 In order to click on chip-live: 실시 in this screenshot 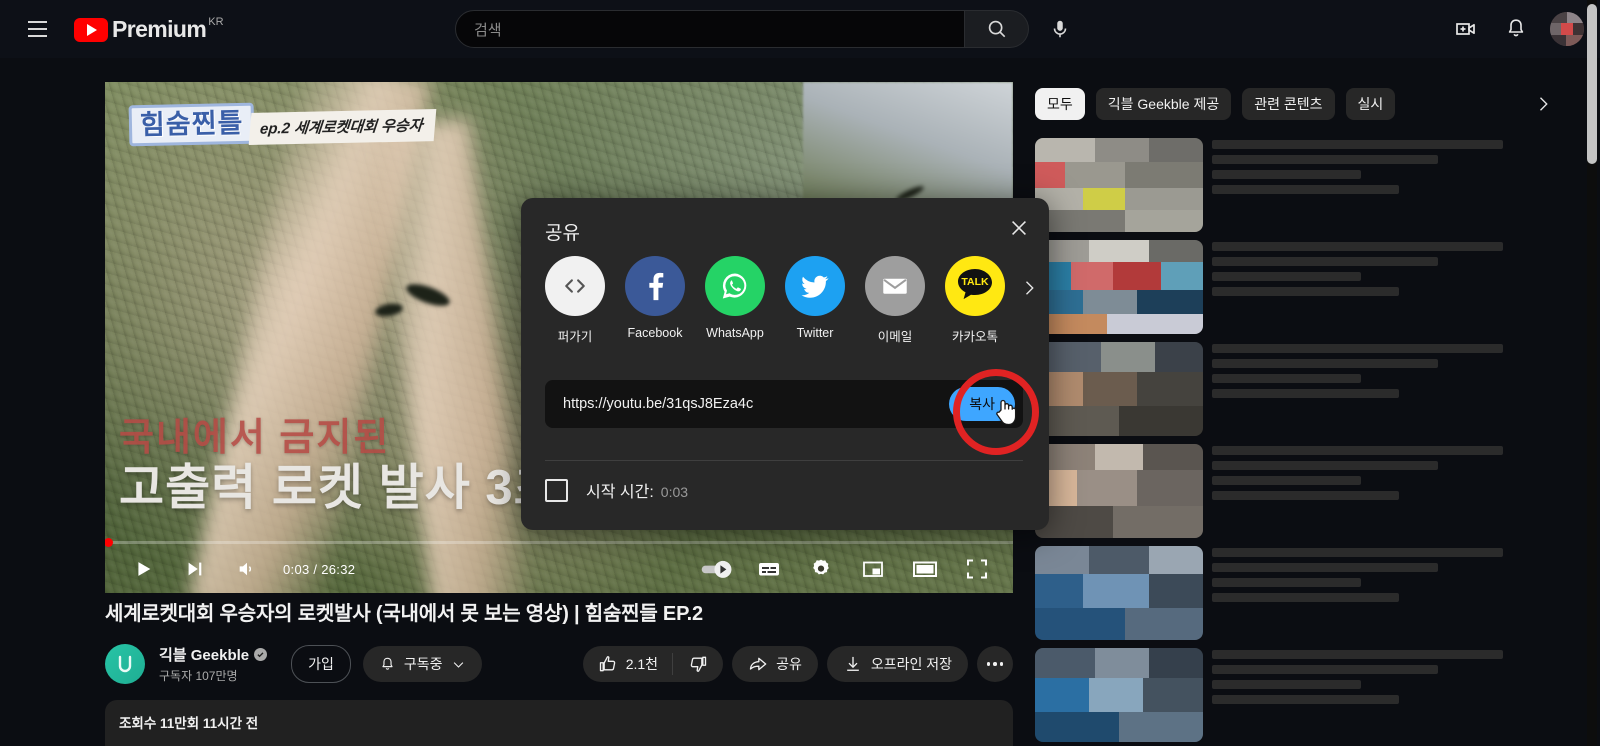, I will do `click(1370, 104)`.